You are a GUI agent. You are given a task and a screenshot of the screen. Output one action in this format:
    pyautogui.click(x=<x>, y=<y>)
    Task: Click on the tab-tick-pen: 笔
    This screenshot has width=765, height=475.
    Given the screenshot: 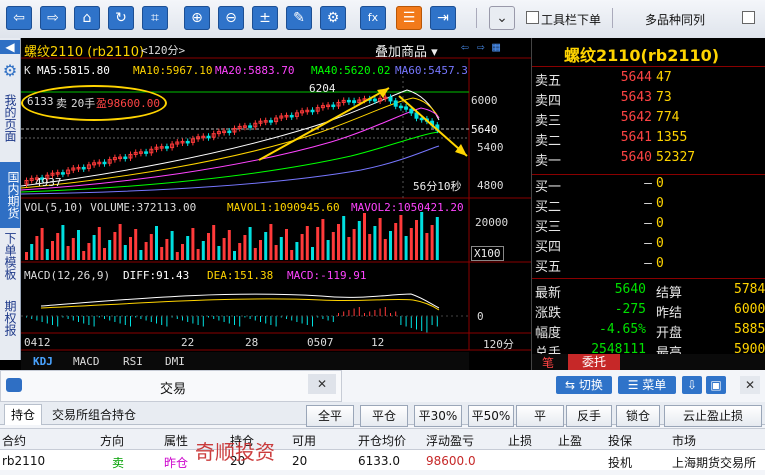 What is the action you would take?
    pyautogui.click(x=548, y=362)
    